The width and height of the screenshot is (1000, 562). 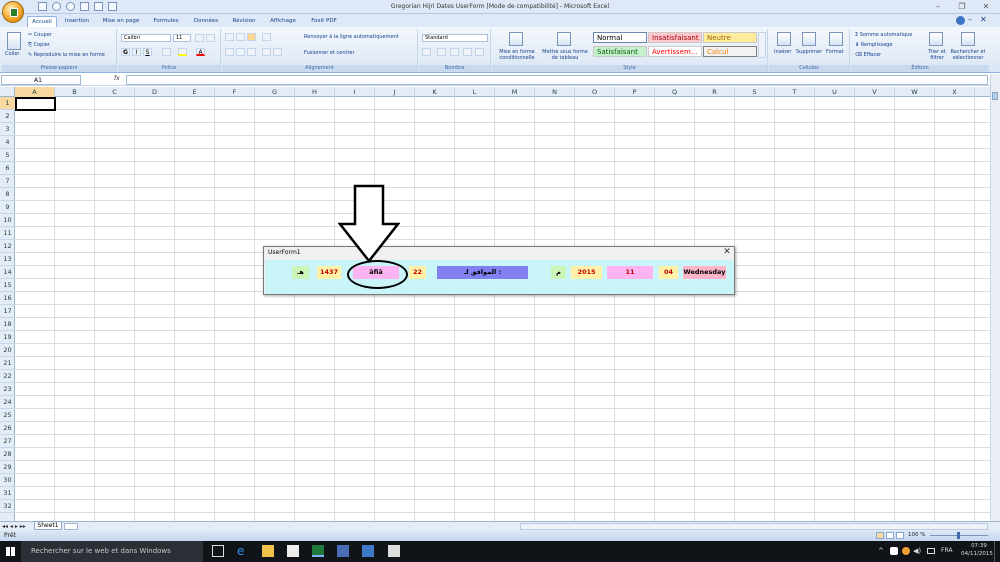 I want to click on shrink-font-icon, so click(x=210, y=38).